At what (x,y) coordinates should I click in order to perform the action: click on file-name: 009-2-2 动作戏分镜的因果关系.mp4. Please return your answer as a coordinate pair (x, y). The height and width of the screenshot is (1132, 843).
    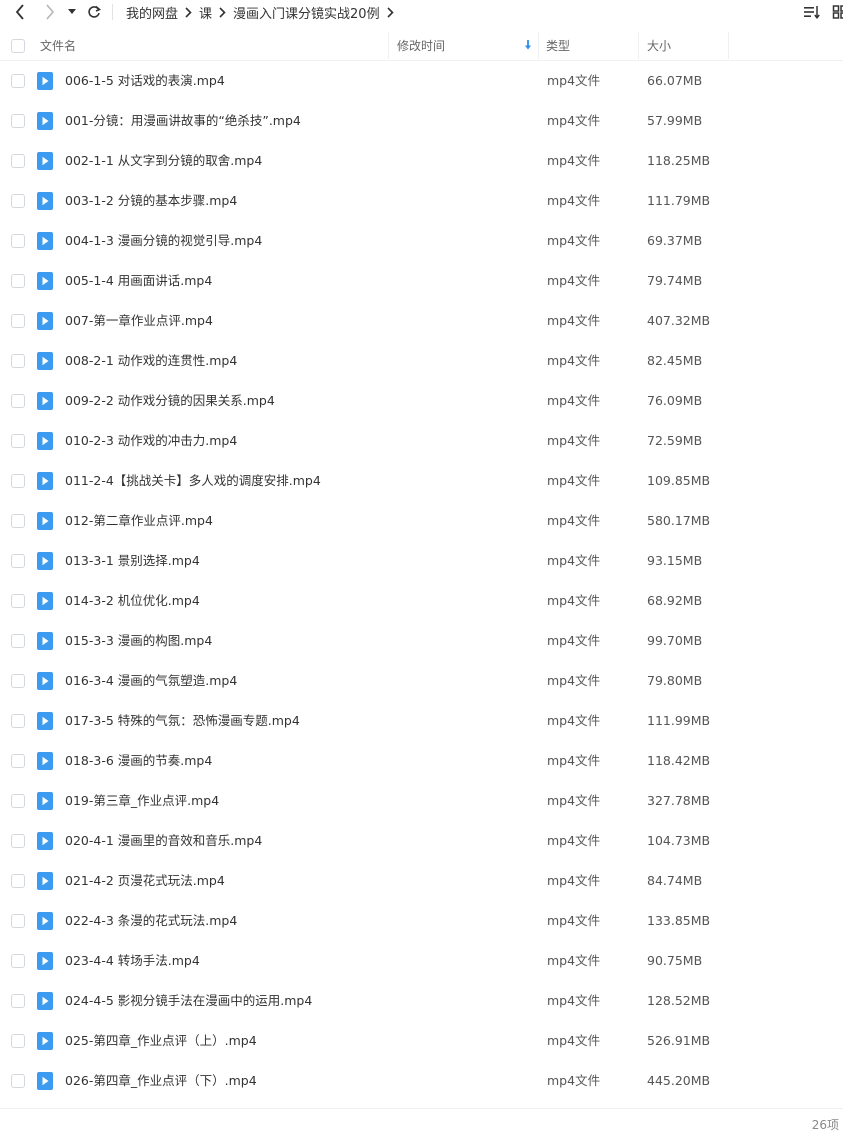
    Looking at the image, I should click on (170, 401).